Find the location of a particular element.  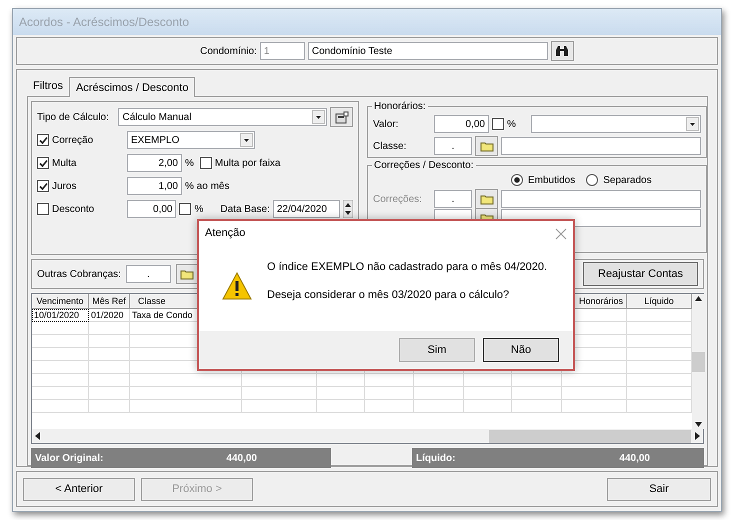

field-label: Valor: is located at coordinates (386, 125).